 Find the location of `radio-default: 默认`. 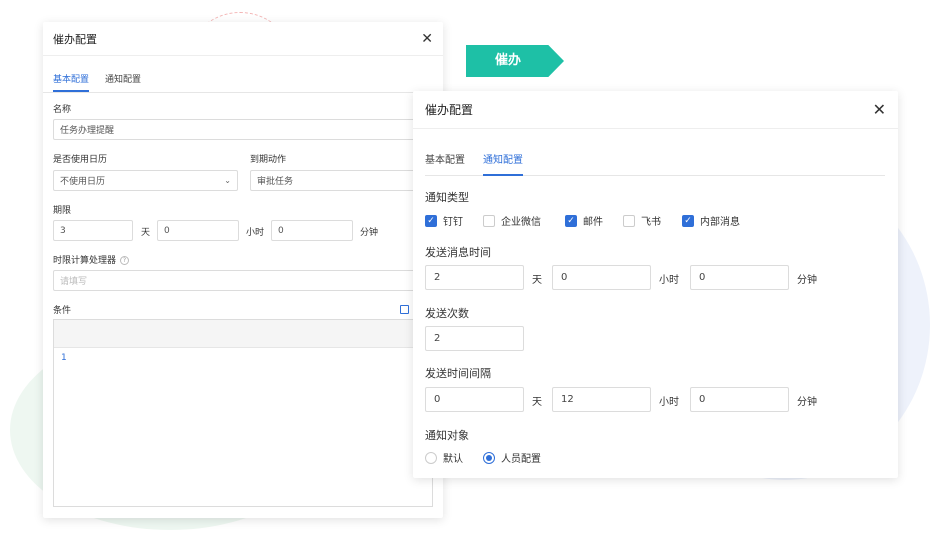

radio-default: 默认 is located at coordinates (444, 457).